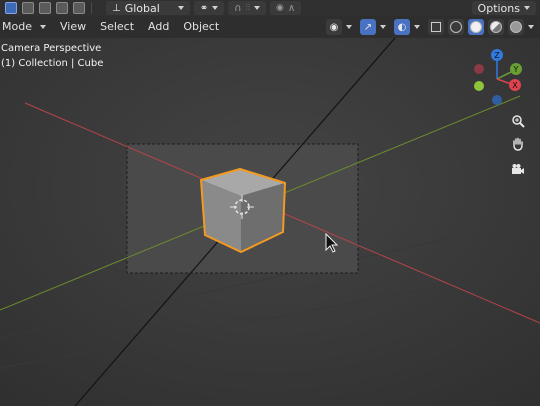 The image size is (540, 406). What do you see at coordinates (496, 27) in the screenshot?
I see `material-preview-shading-icon` at bounding box center [496, 27].